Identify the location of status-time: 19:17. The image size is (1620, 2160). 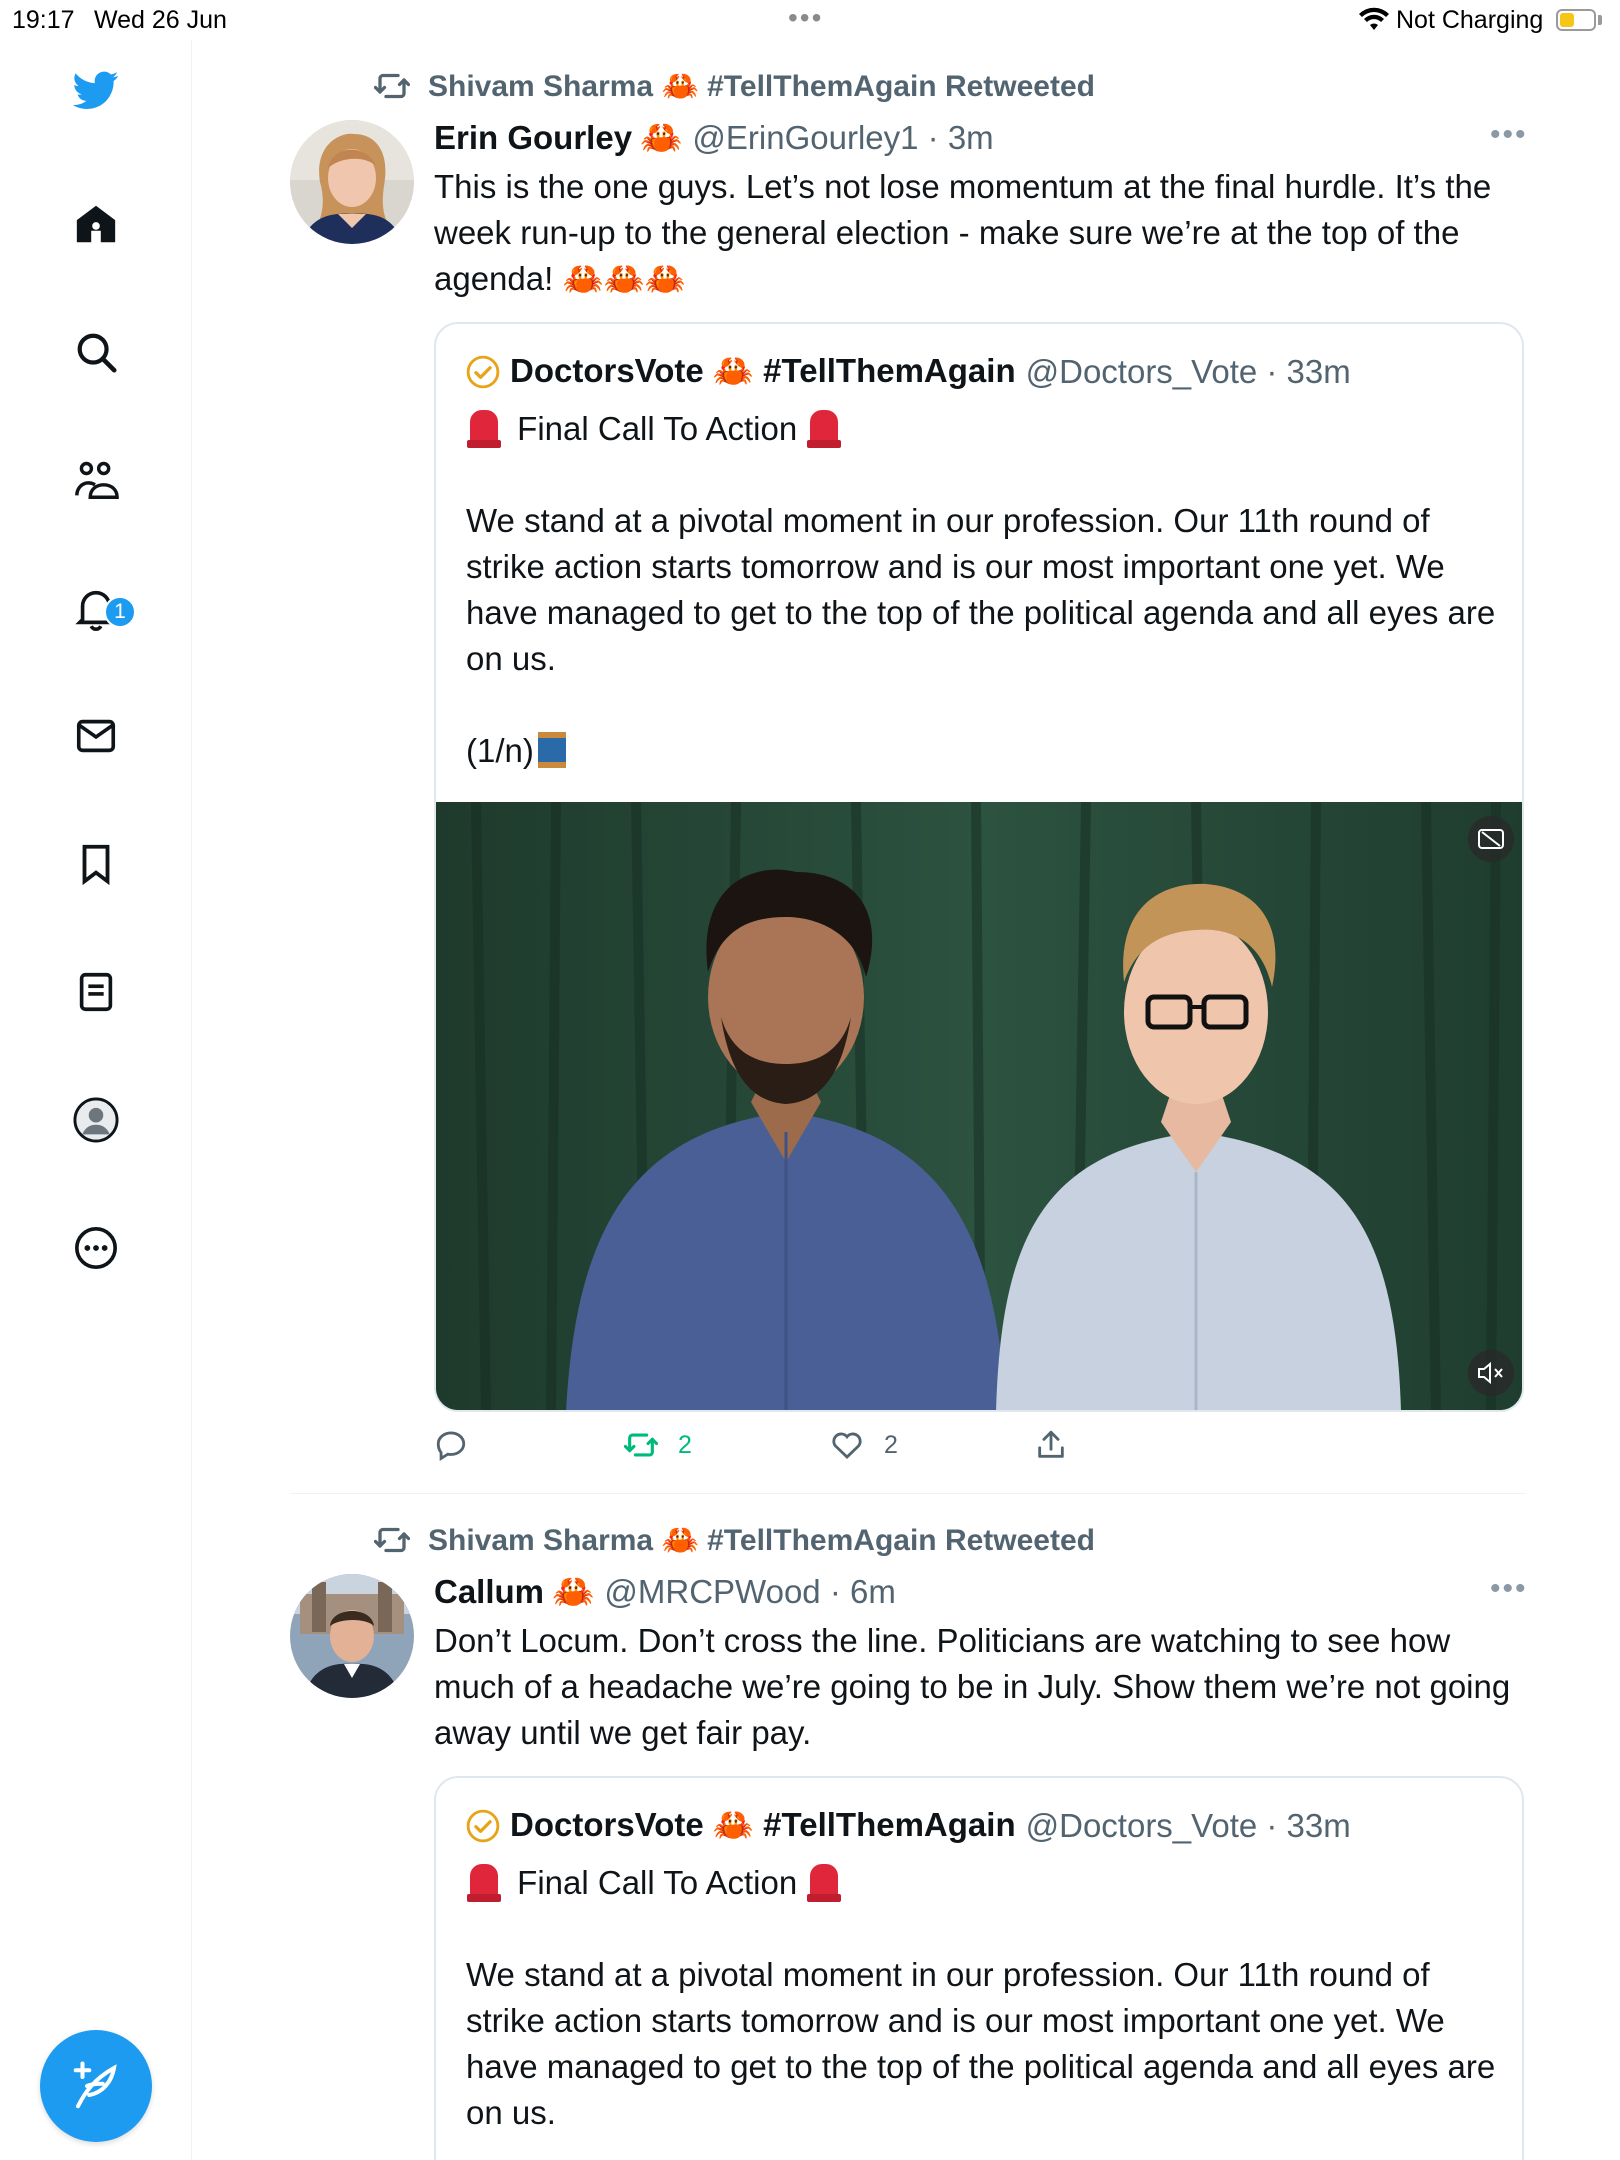
(43, 20).